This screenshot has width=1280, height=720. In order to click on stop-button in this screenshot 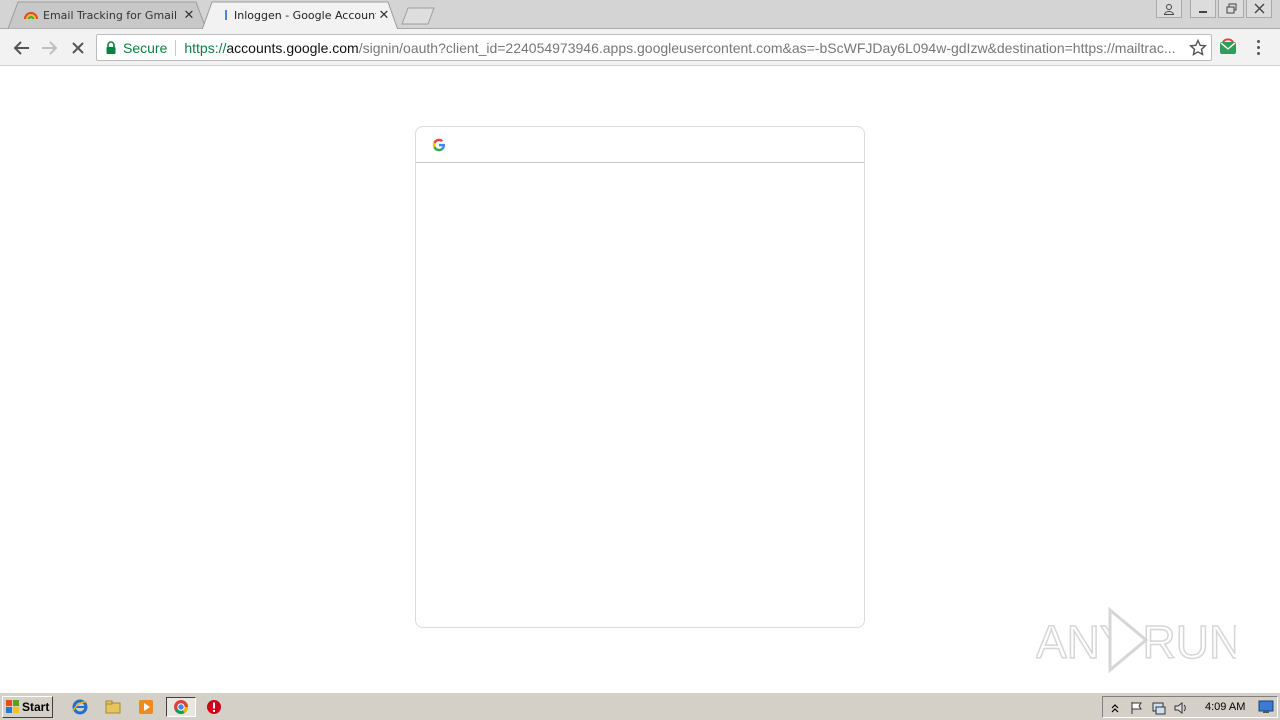, I will do `click(78, 48)`.